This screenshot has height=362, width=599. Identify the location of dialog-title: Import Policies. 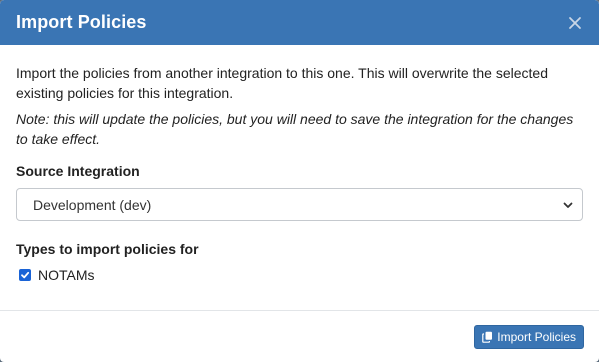
(81, 22).